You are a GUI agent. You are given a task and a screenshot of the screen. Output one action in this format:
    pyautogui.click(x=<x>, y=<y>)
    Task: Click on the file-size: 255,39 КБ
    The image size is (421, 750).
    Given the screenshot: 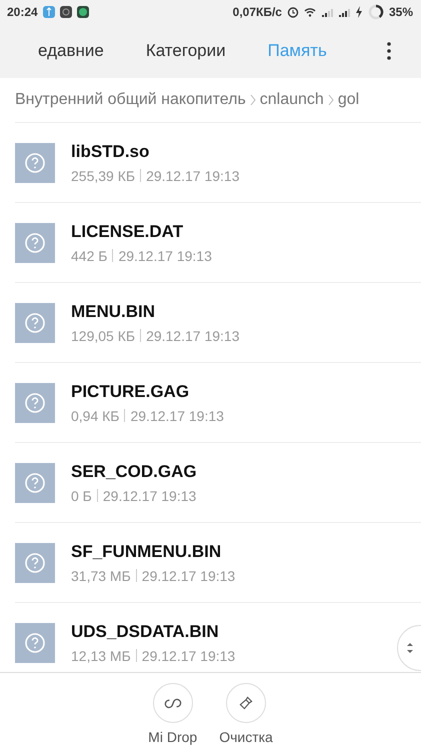 What is the action you would take?
    pyautogui.click(x=103, y=176)
    